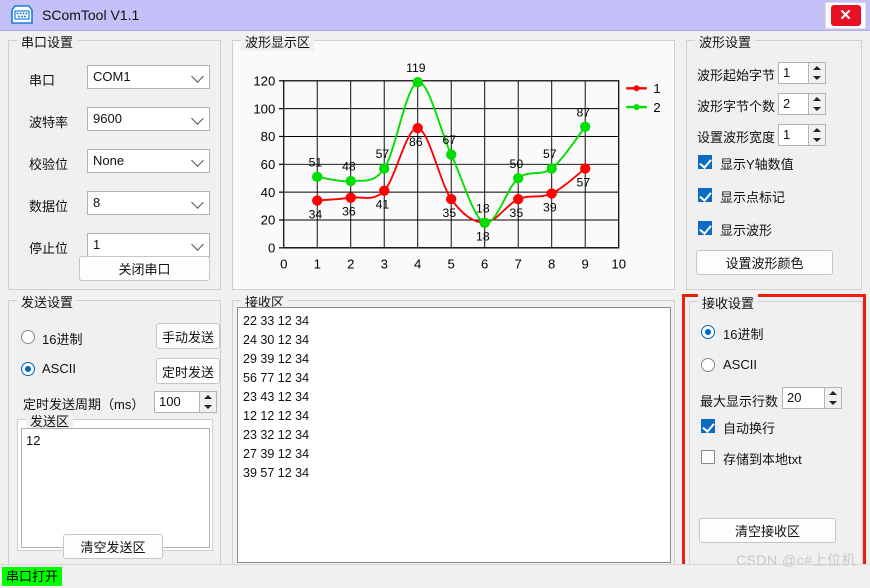 The width and height of the screenshot is (870, 588). I want to click on receive-line: 22 33 12 34, so click(276, 321).